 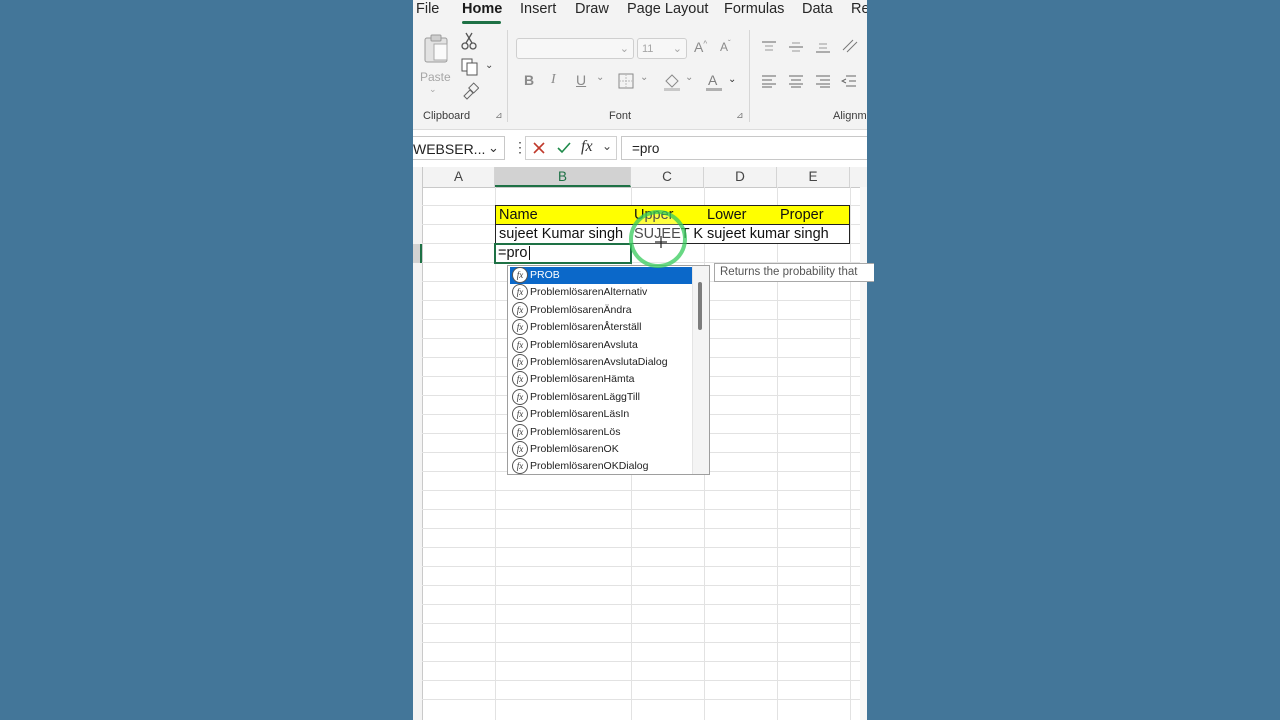 I want to click on tab-data: Data, so click(x=817, y=9).